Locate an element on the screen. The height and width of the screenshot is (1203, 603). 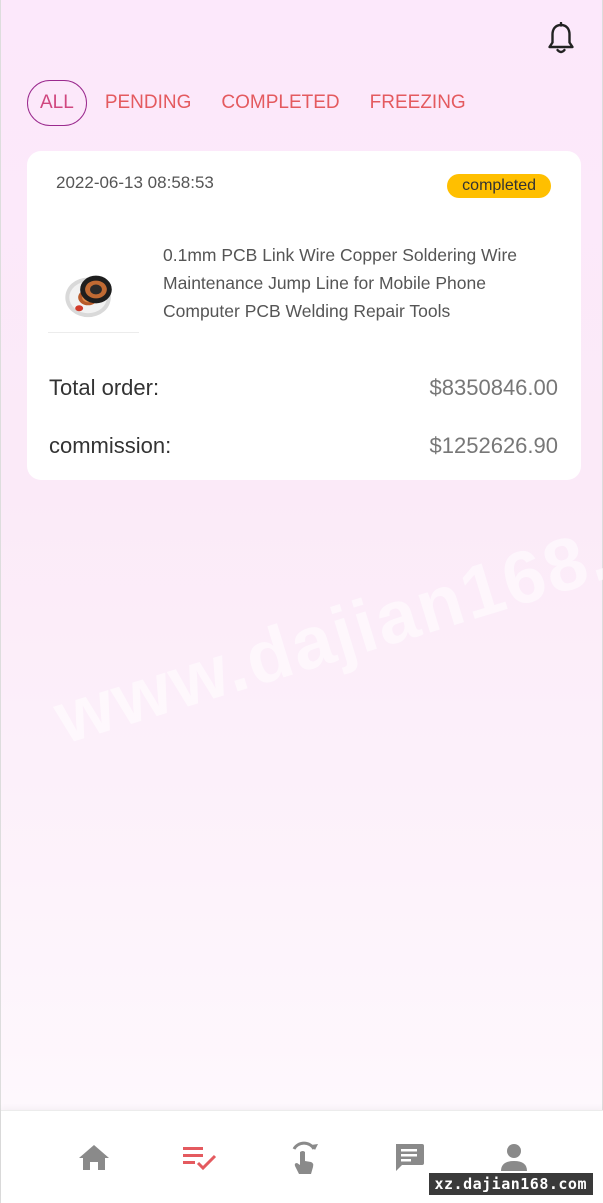
user-icon is located at coordinates (514, 1157).